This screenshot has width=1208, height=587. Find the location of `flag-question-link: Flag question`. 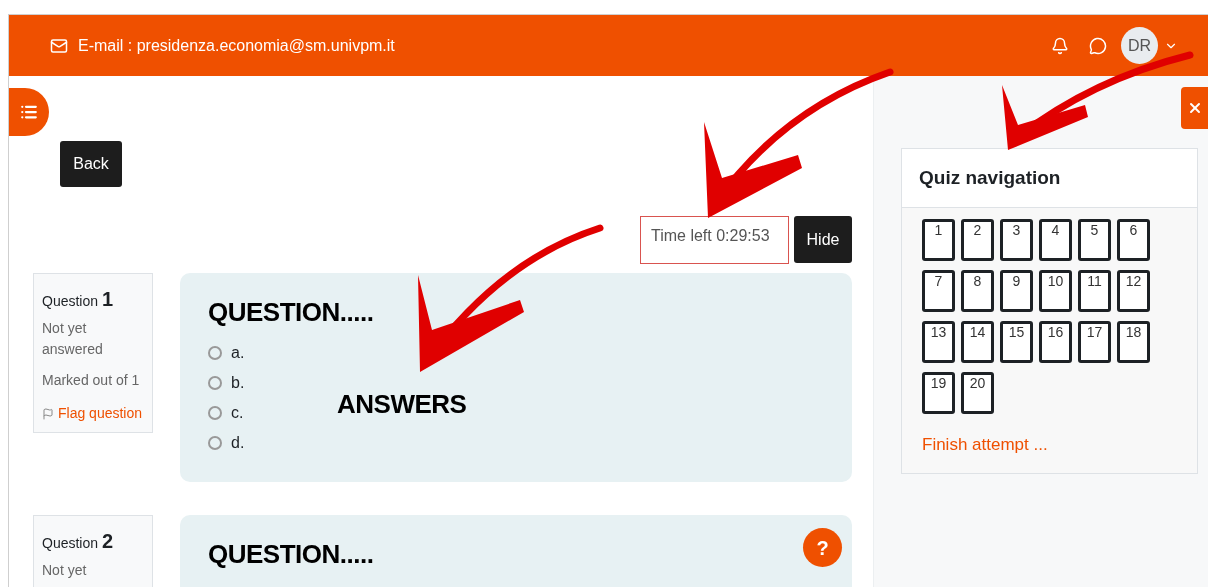

flag-question-link: Flag question is located at coordinates (93, 413).